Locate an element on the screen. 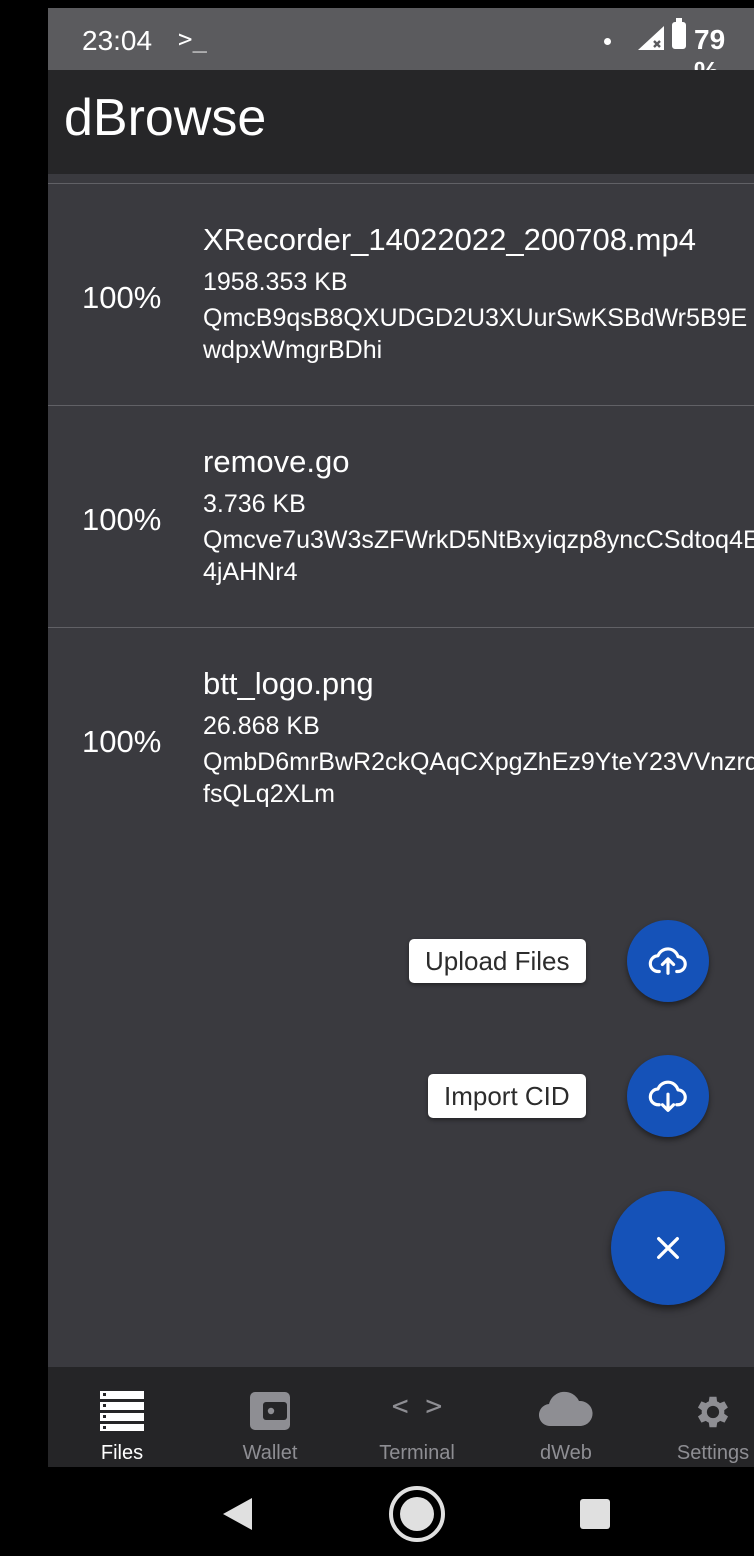 This screenshot has height=1556, width=754. upload-files-label: Upload Files is located at coordinates (497, 961).